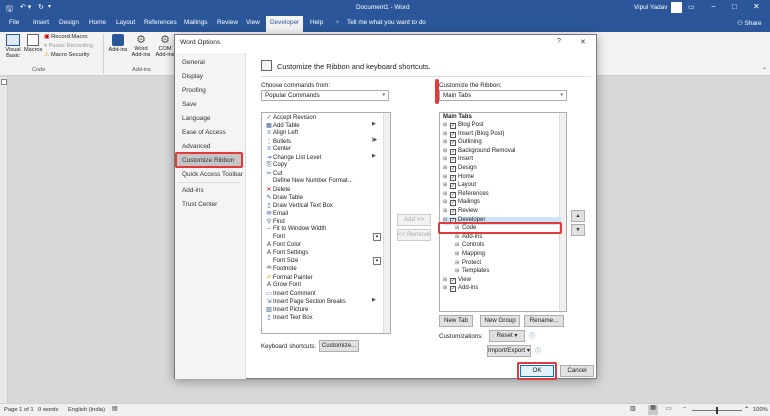  Describe the element at coordinates (49, 6) in the screenshot. I see `quick-access-dropdown-icon: ▾` at that location.